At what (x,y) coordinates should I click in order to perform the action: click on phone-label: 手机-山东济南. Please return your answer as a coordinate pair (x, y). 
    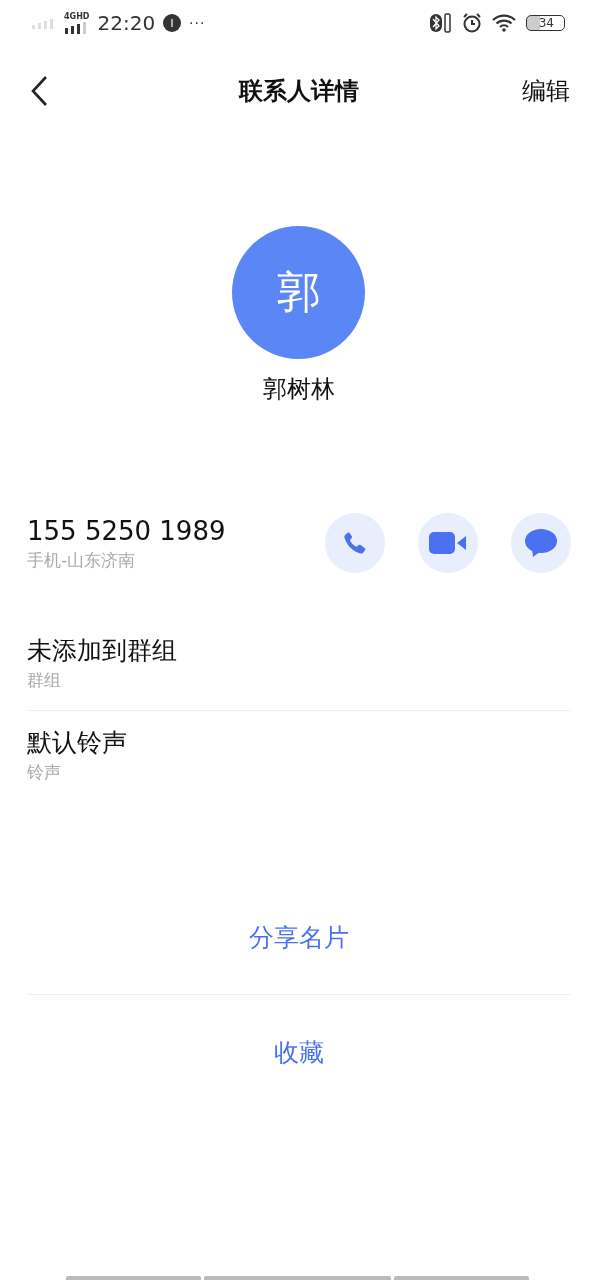
    Looking at the image, I should click on (82, 560).